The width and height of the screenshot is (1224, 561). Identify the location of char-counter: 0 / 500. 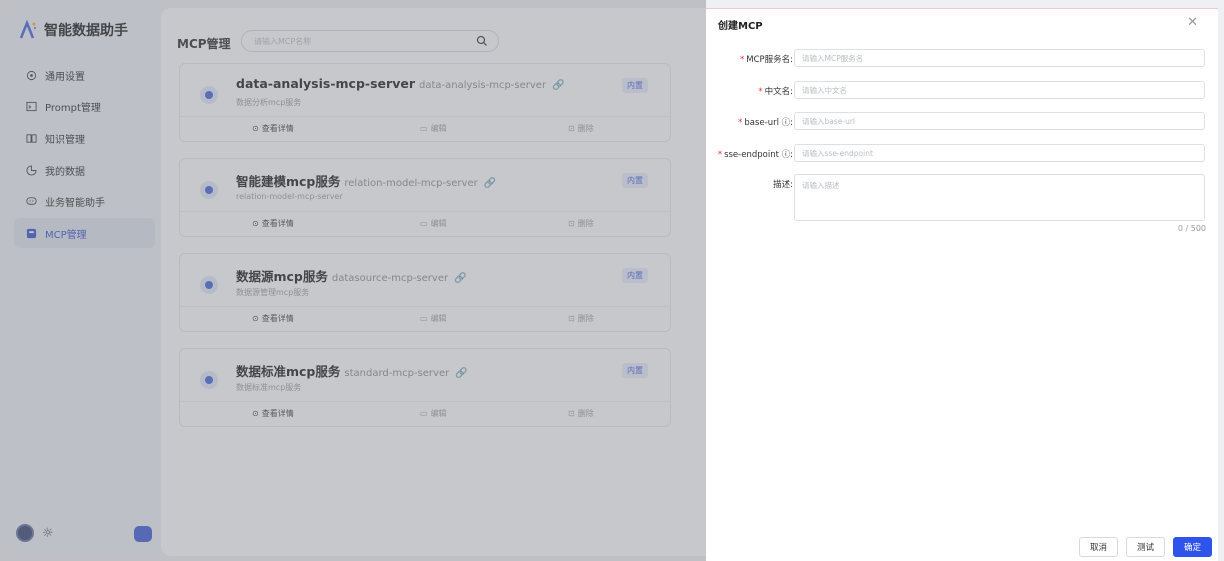
(1191, 228).